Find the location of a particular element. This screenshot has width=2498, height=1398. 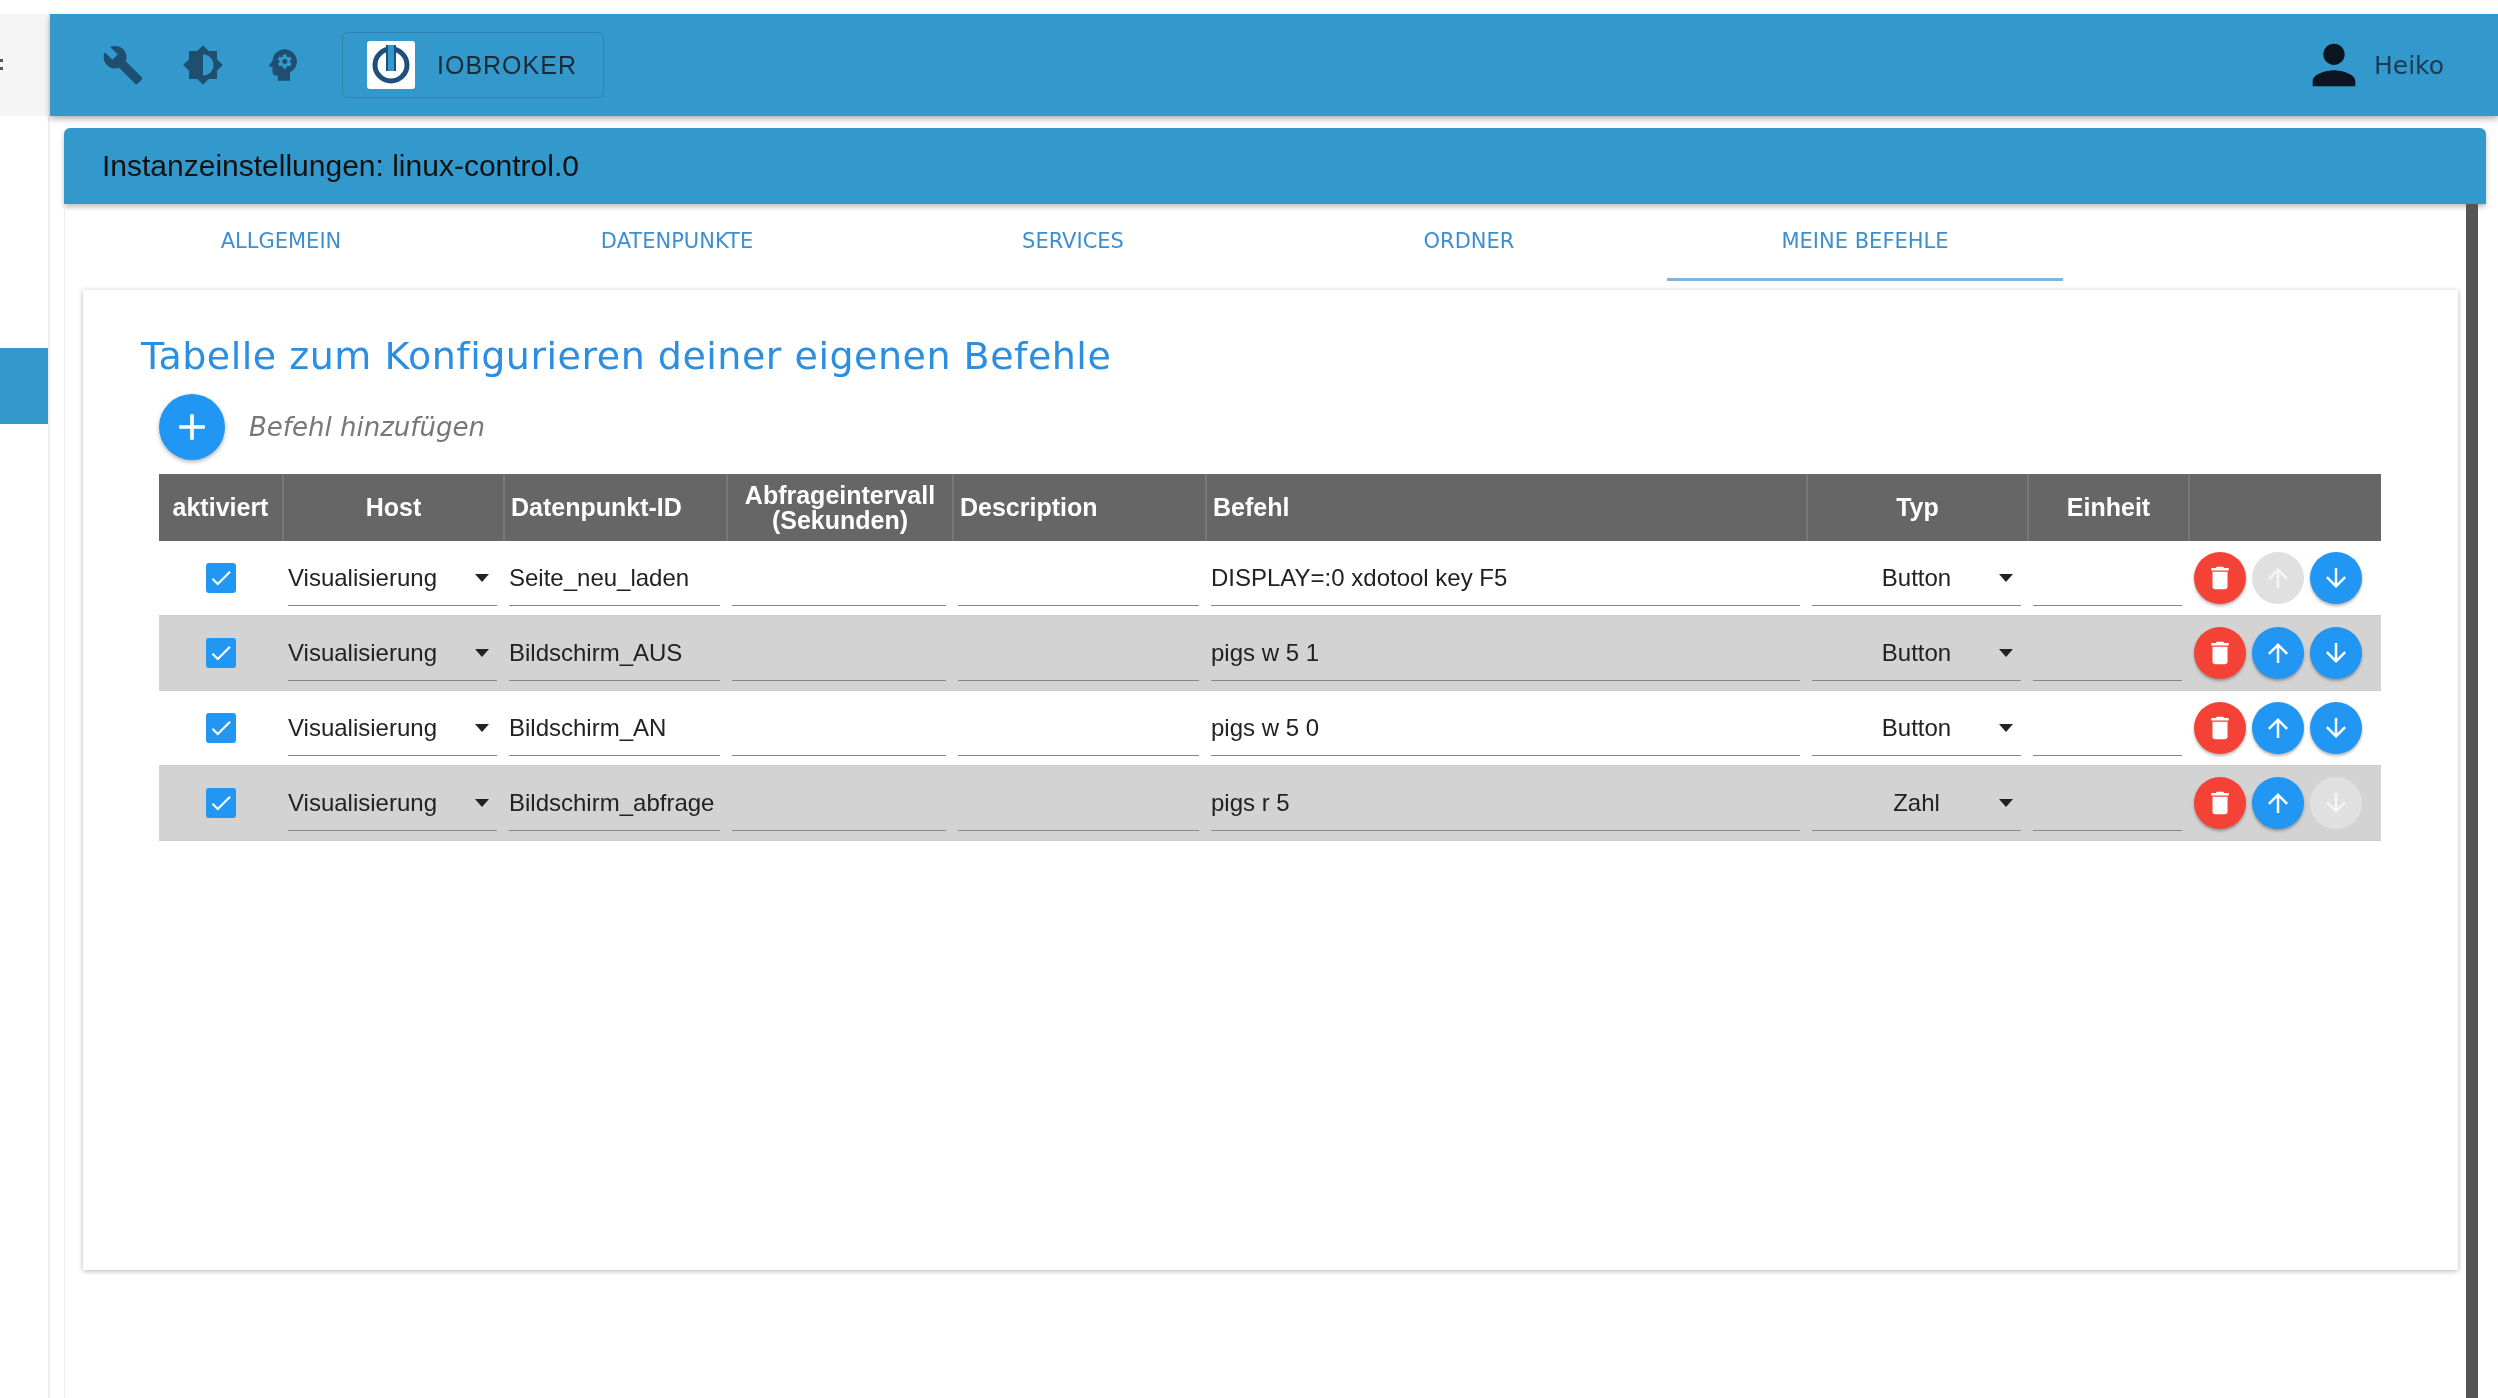

logo-icon is located at coordinates (391, 65).